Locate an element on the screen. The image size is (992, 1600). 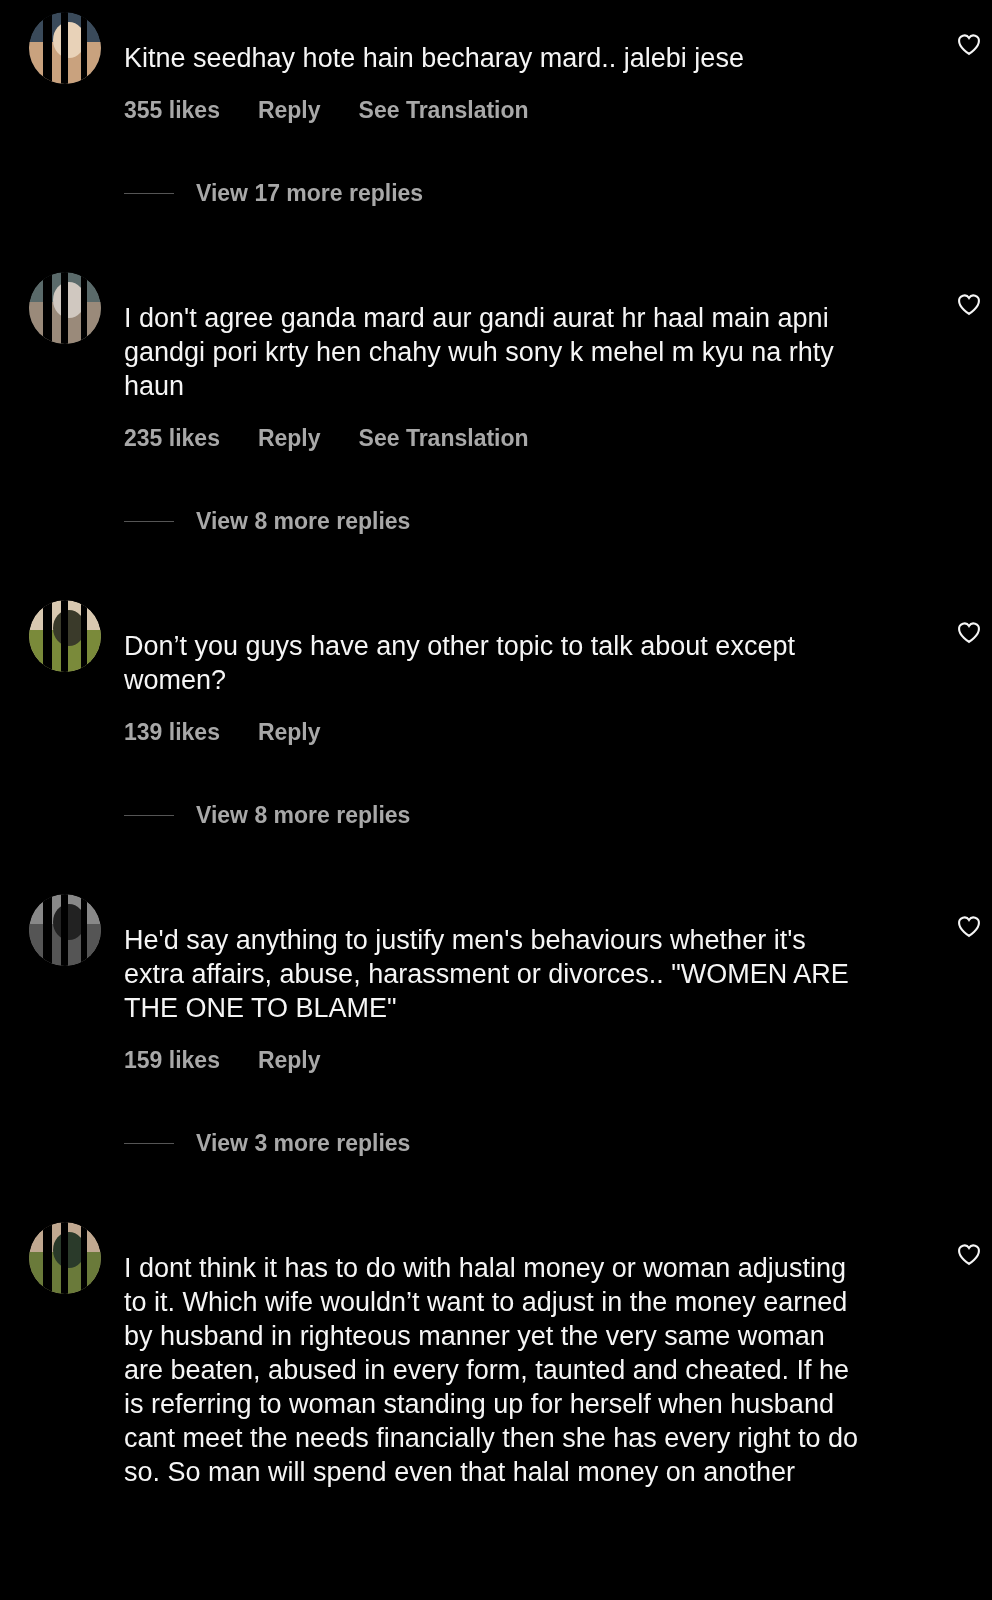
like-count: 159 likes is located at coordinates (172, 1060).